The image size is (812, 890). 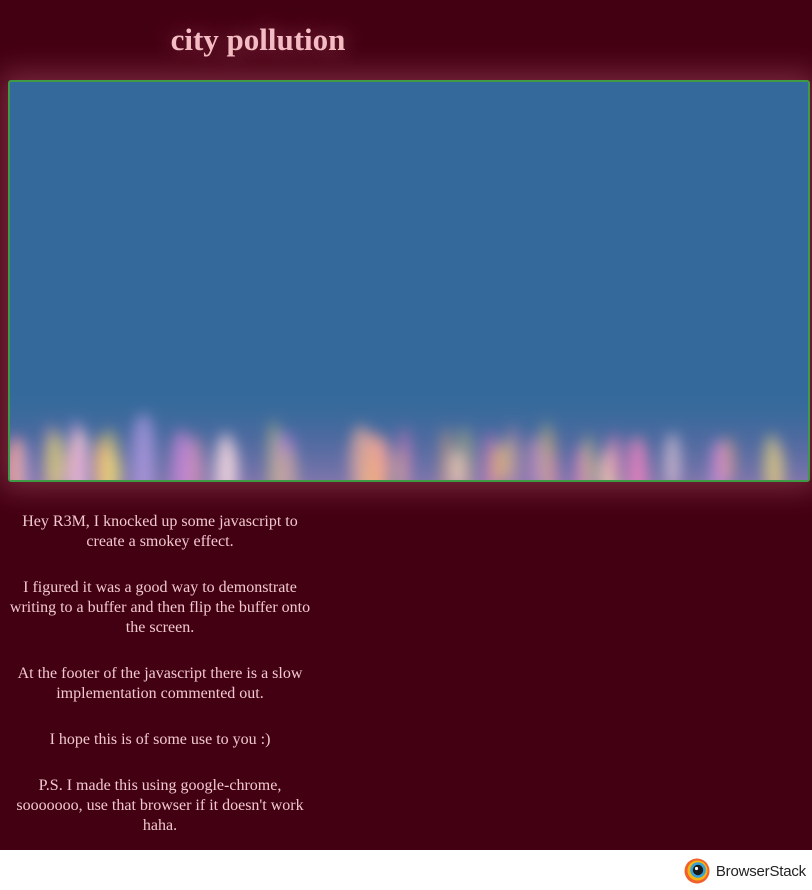 I want to click on page-title: city pollution, so click(x=258, y=39).